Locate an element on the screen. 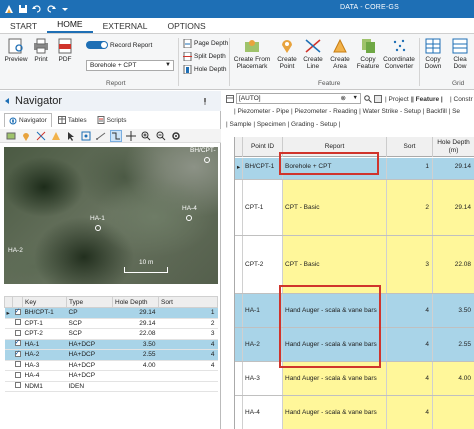  crumb-feature: | Feature | is located at coordinates (427, 99).